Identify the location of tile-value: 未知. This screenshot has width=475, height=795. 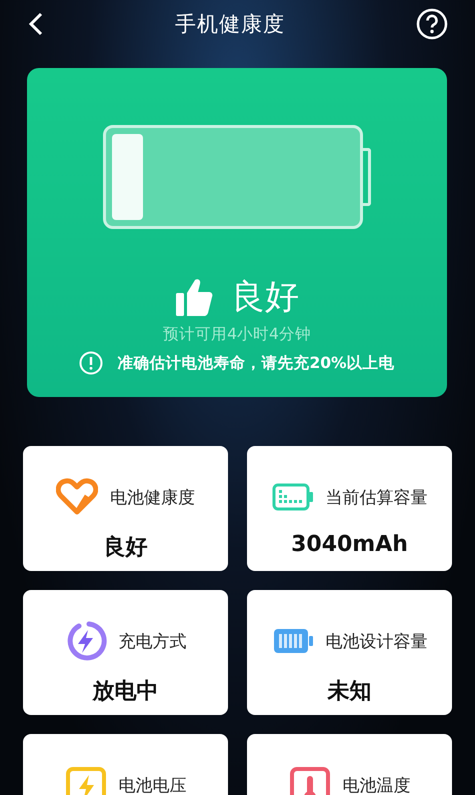
(350, 692).